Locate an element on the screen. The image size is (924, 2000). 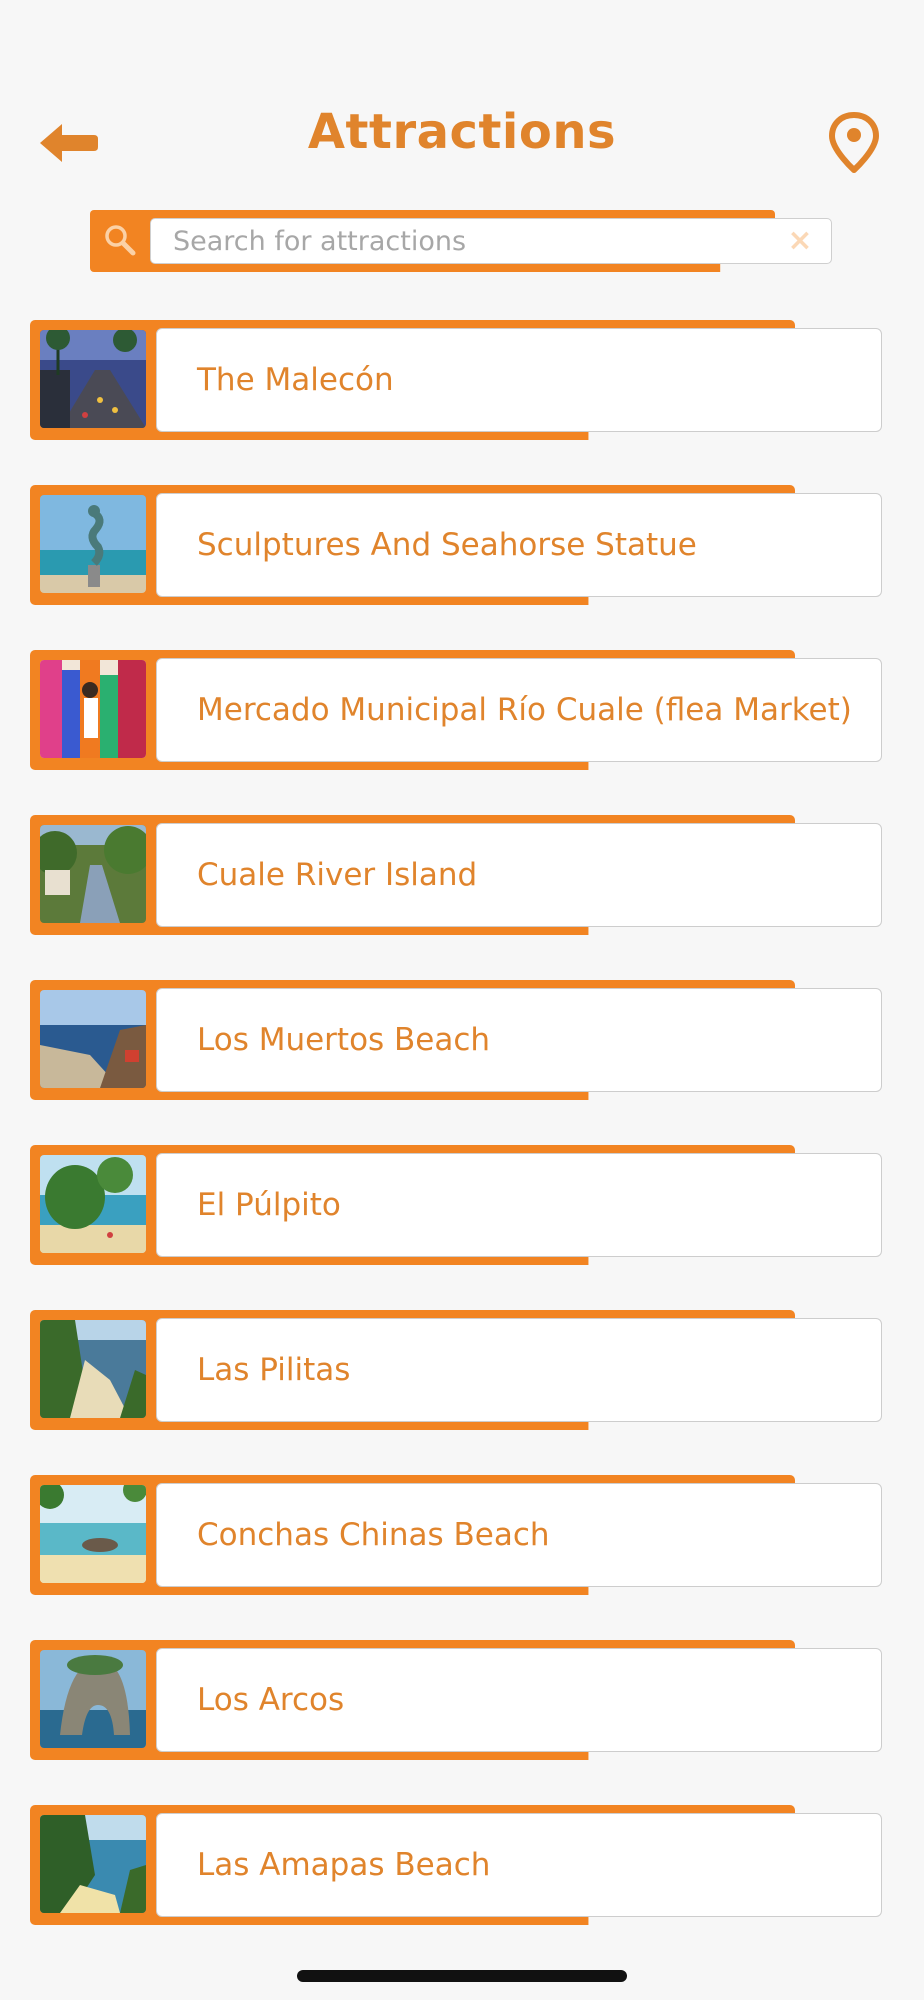
location-button is located at coordinates (854, 143).